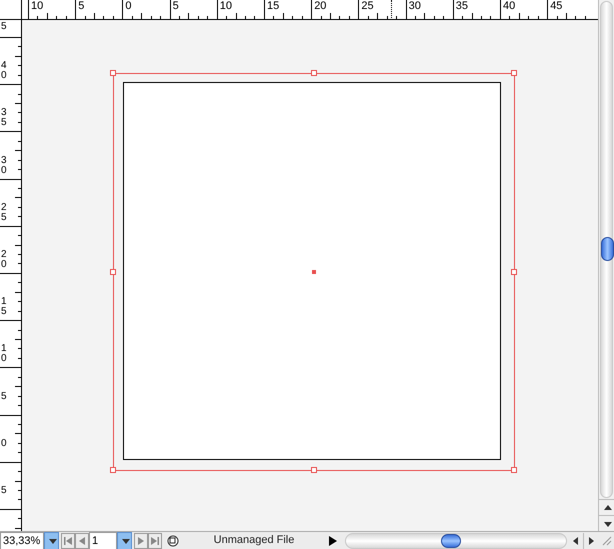 This screenshot has width=614, height=549. What do you see at coordinates (607, 541) in the screenshot?
I see `resize-grip-icon` at bounding box center [607, 541].